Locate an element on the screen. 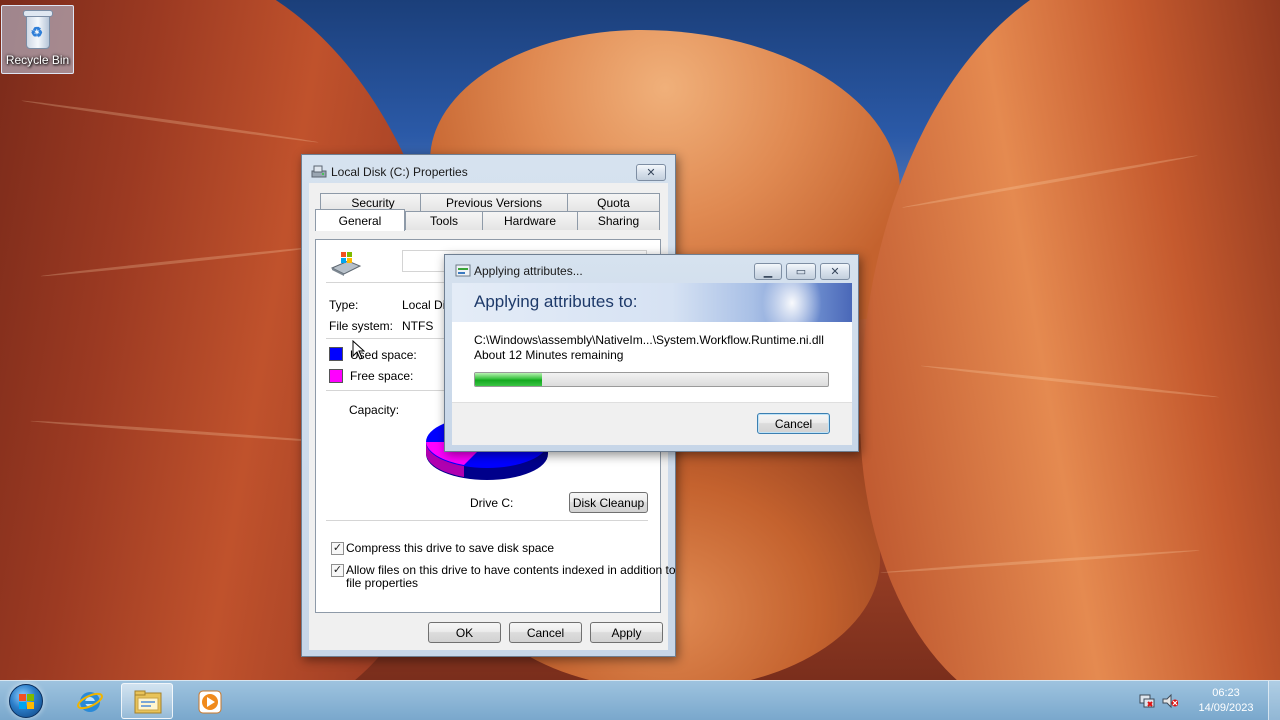  folder-icon is located at coordinates (148, 702).